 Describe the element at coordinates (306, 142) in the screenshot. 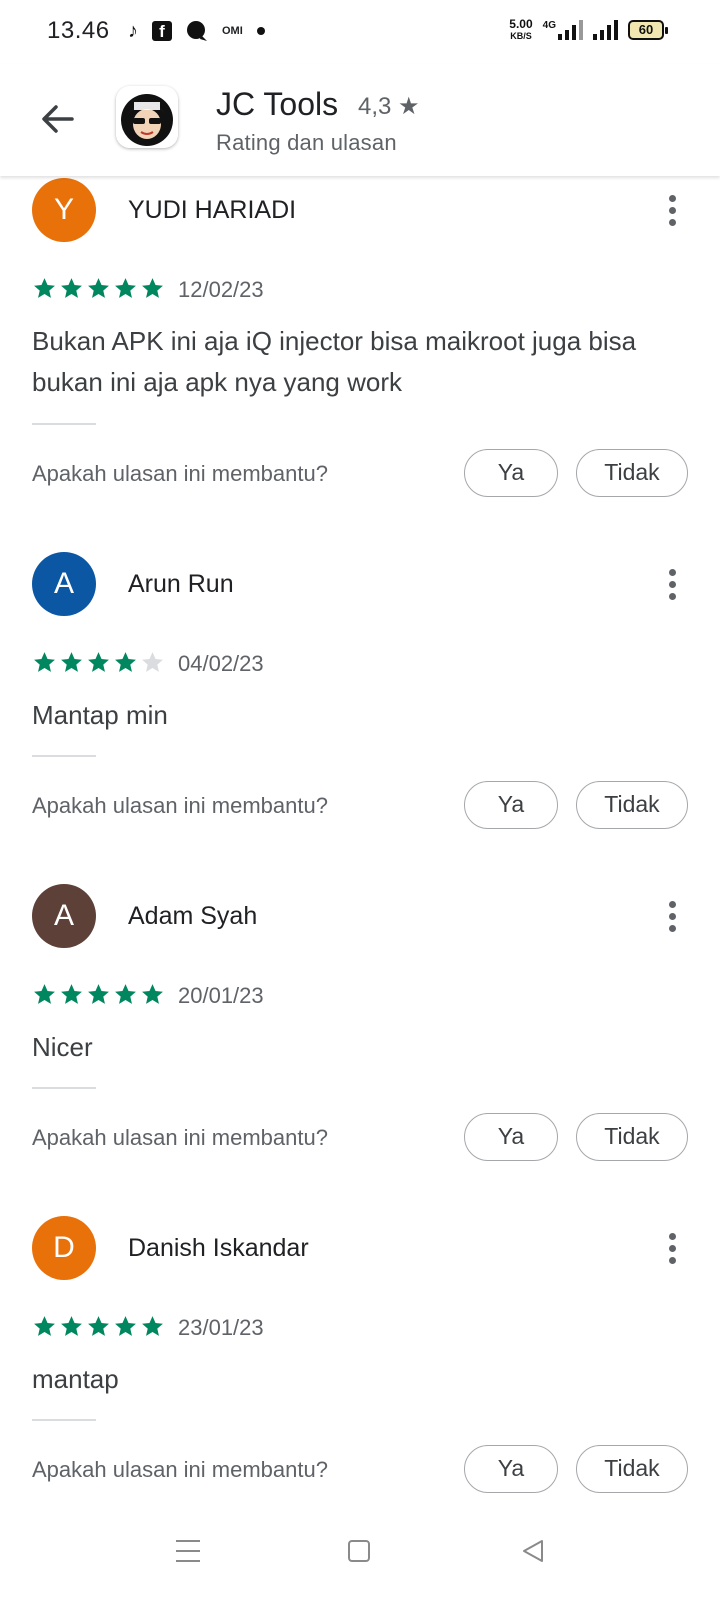

I see `page-subtitle: Rating dan ulasan` at that location.